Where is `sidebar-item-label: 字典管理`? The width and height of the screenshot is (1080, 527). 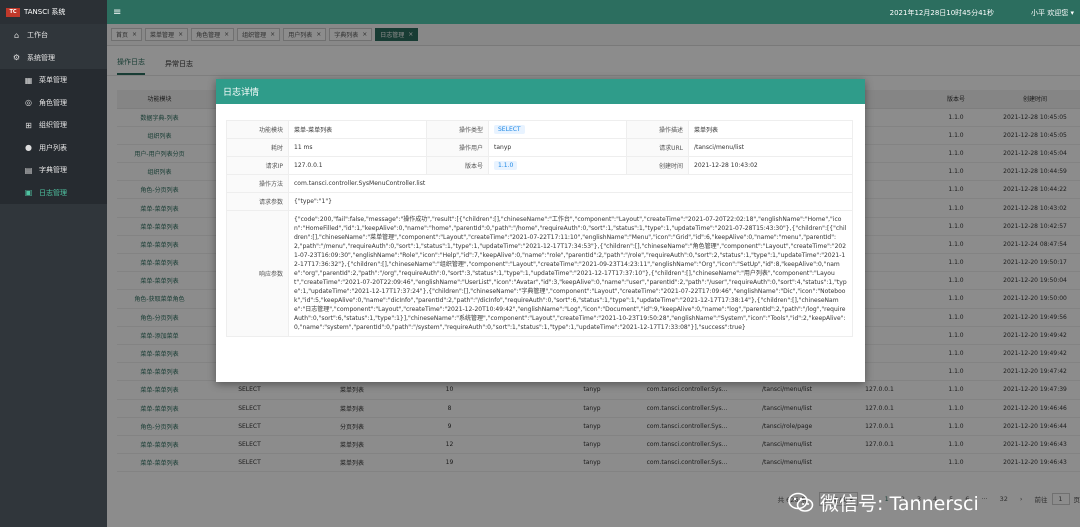
sidebar-item-label: 字典管理 is located at coordinates (53, 170).